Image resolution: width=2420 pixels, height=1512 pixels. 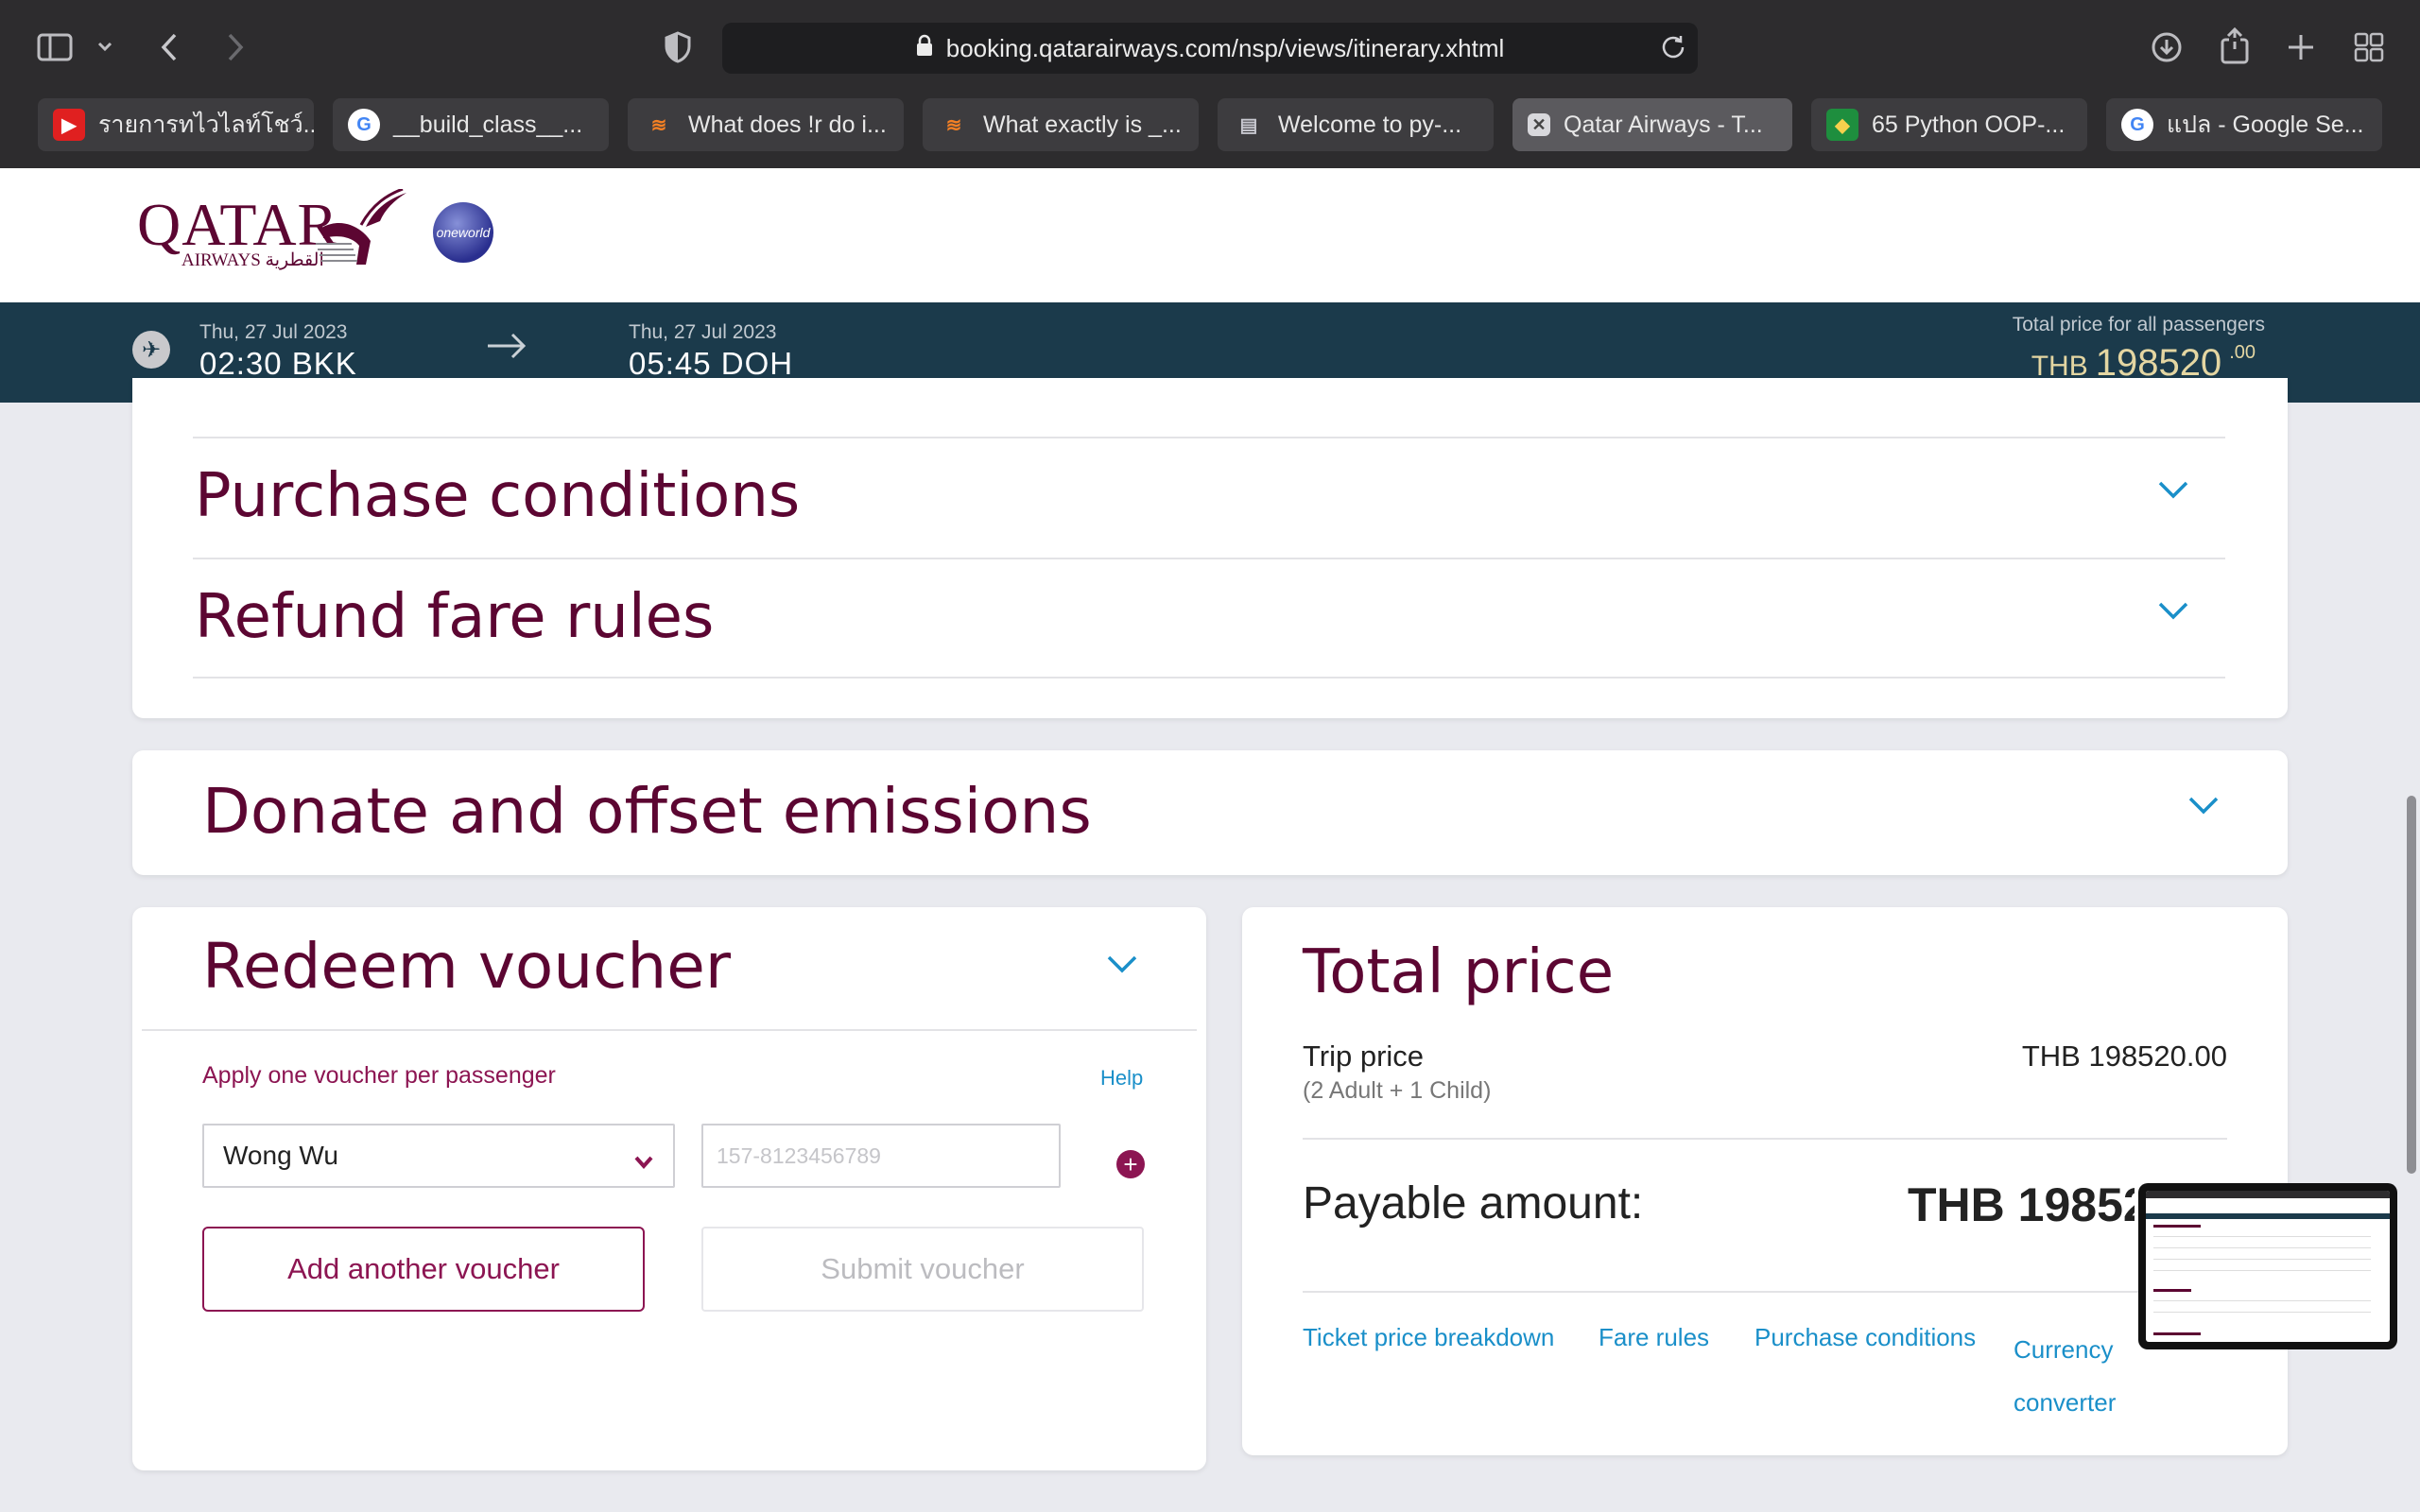 I want to click on arrow-right-icon, so click(x=506, y=348).